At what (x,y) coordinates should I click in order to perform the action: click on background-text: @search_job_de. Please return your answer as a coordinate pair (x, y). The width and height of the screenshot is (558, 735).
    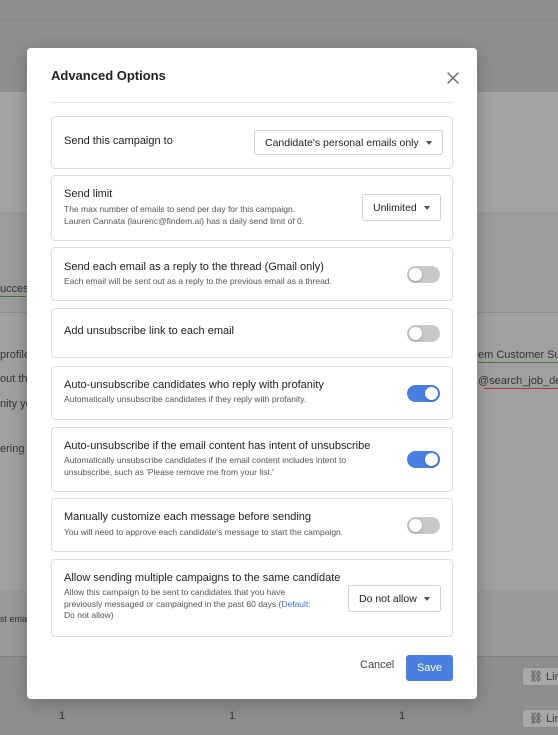
    Looking at the image, I should click on (518, 381).